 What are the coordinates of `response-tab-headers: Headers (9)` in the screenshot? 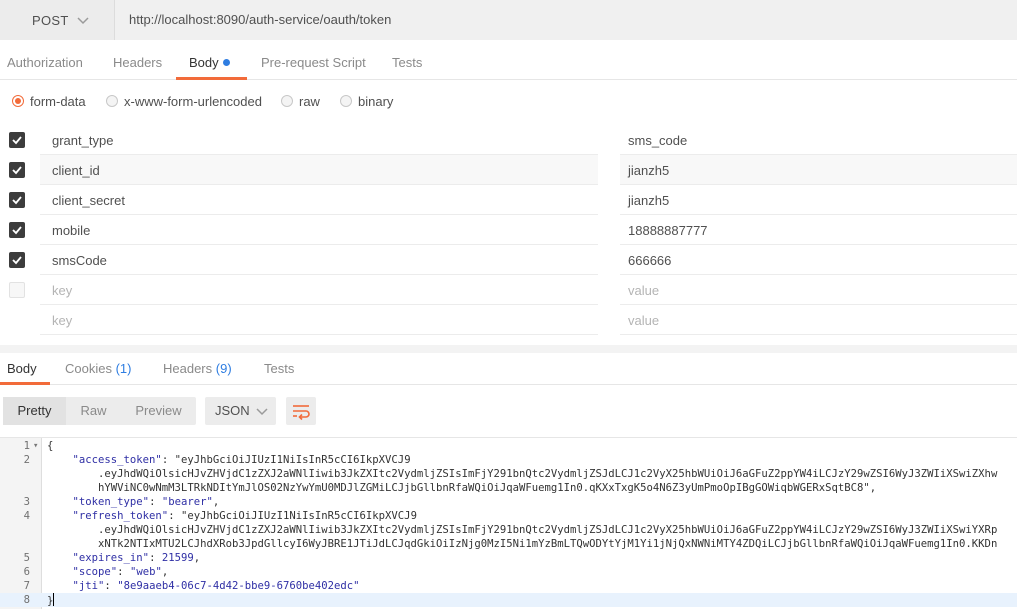 It's located at (197, 369).